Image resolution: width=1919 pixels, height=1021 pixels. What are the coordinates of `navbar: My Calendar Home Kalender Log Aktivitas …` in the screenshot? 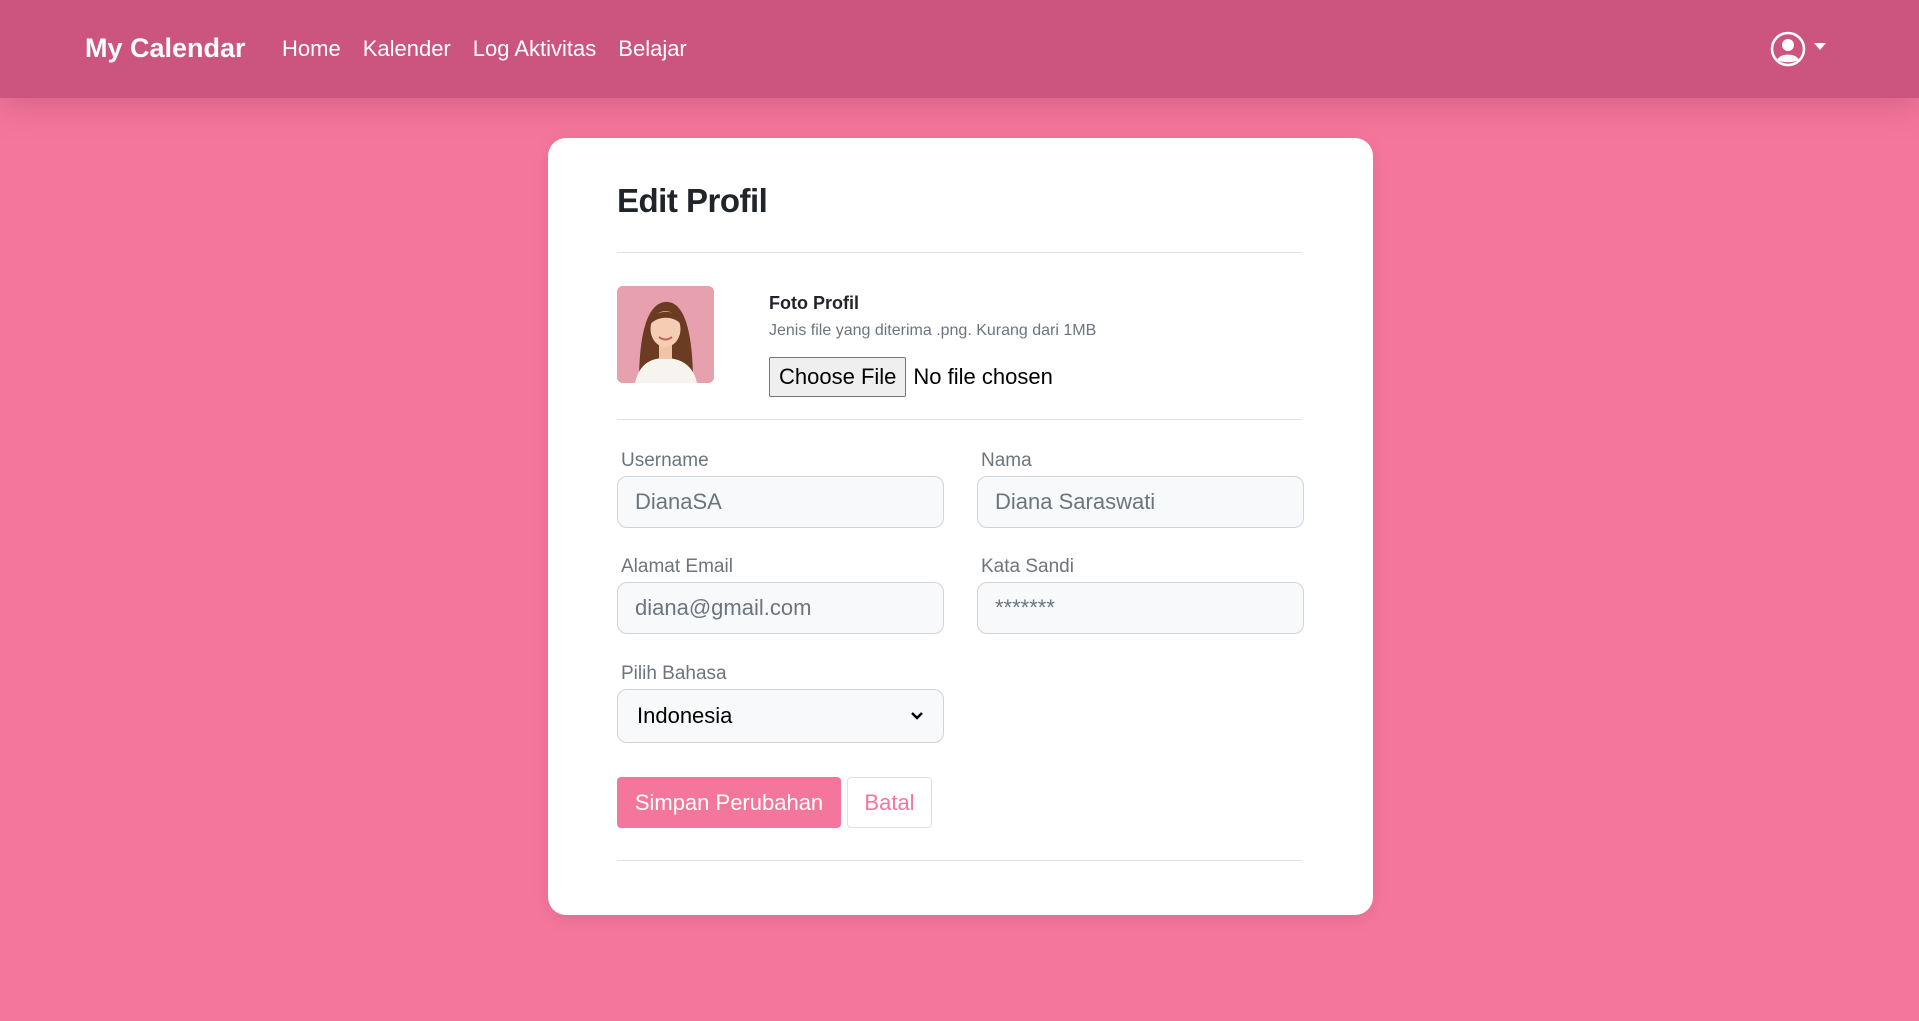 It's located at (959, 49).